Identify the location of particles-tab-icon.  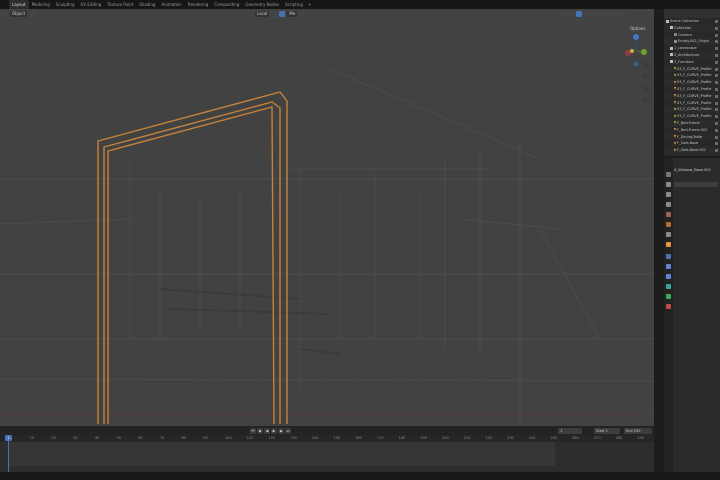
(668, 266).